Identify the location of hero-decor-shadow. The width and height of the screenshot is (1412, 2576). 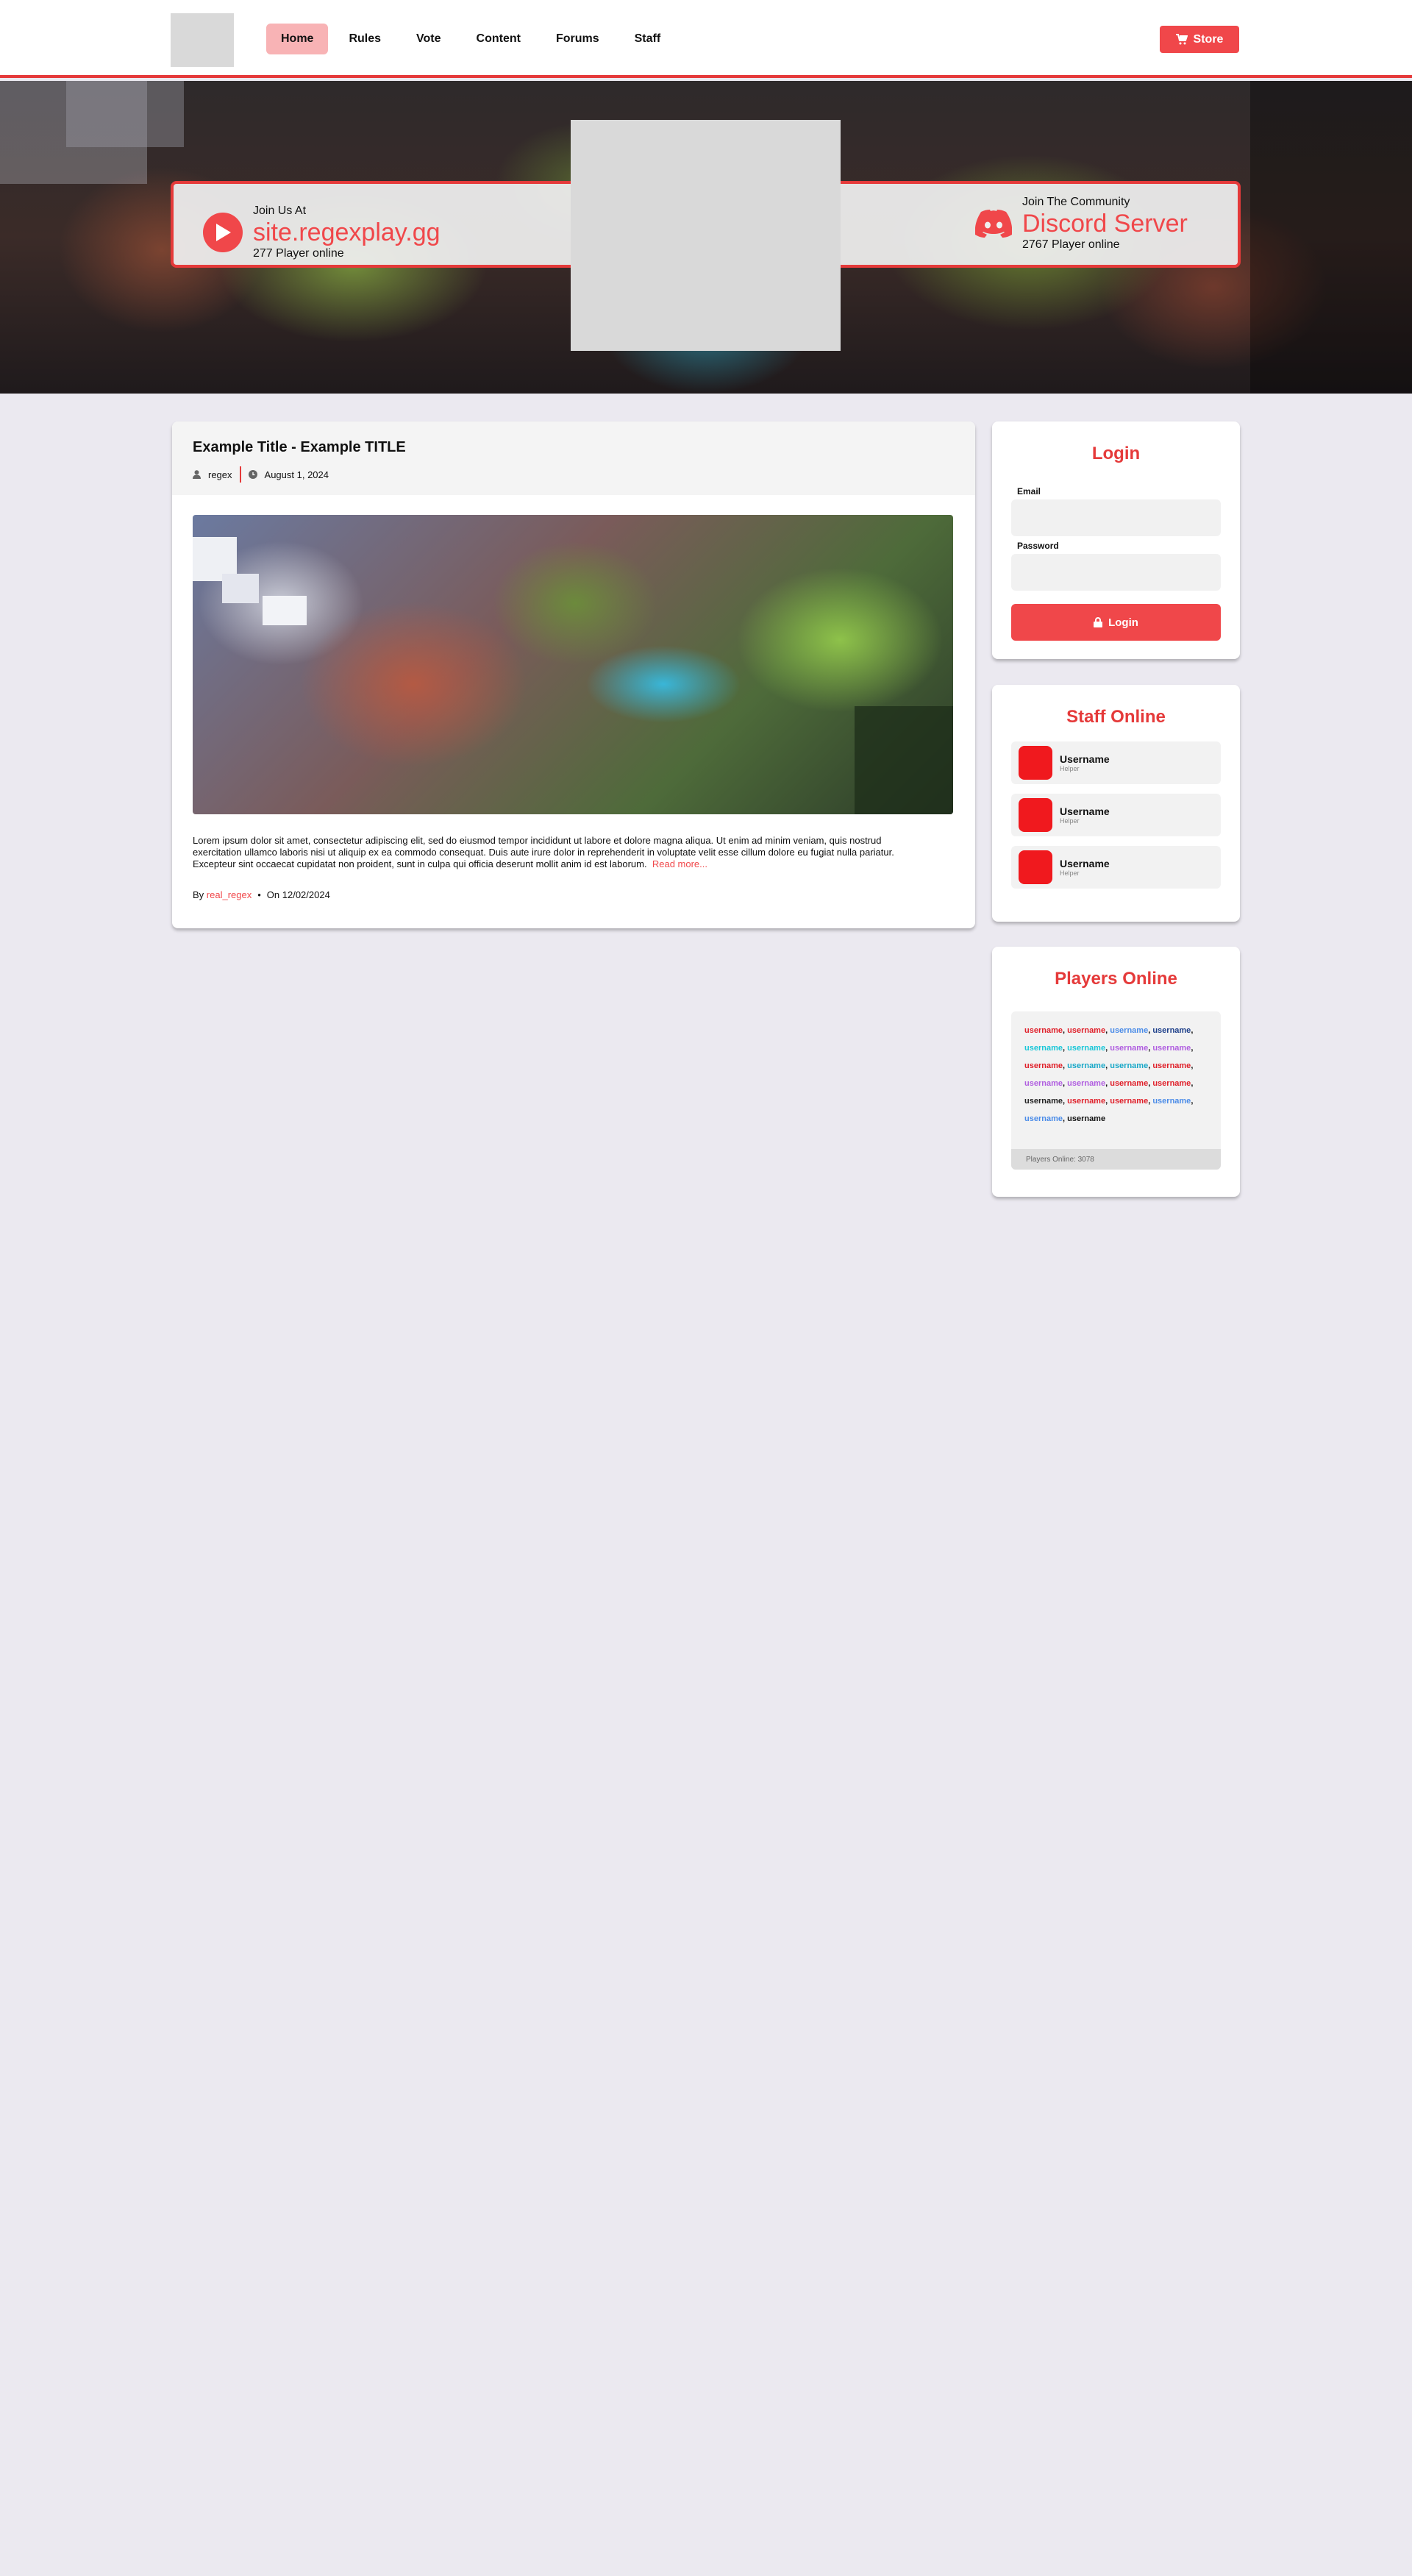
(1331, 237).